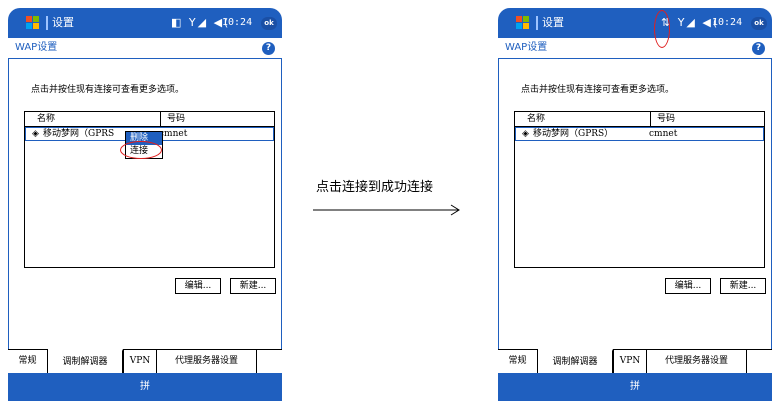  Describe the element at coordinates (141, 150) in the screenshot. I see `highlight-connect-ellipse` at that location.